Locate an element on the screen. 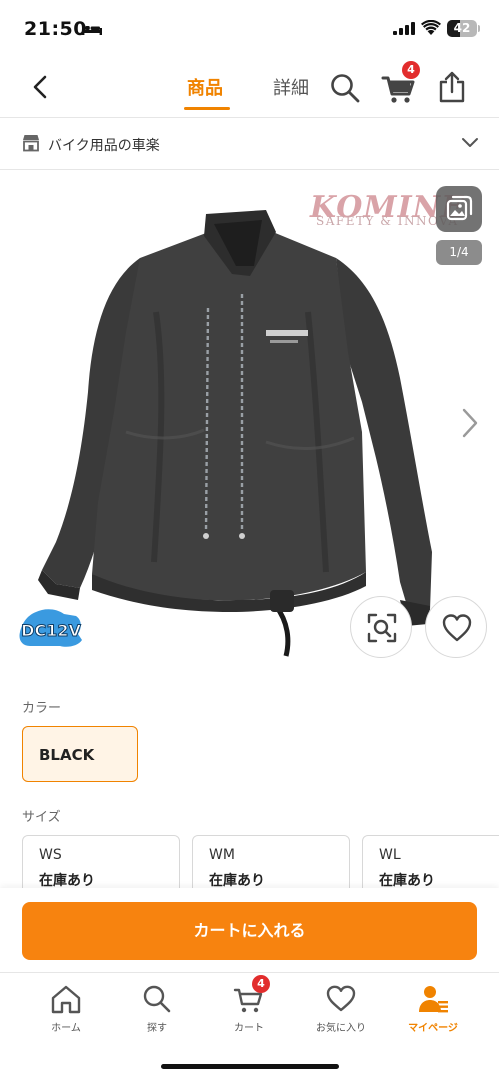  add-to-cart-button: カートに入れる is located at coordinates (249, 931).